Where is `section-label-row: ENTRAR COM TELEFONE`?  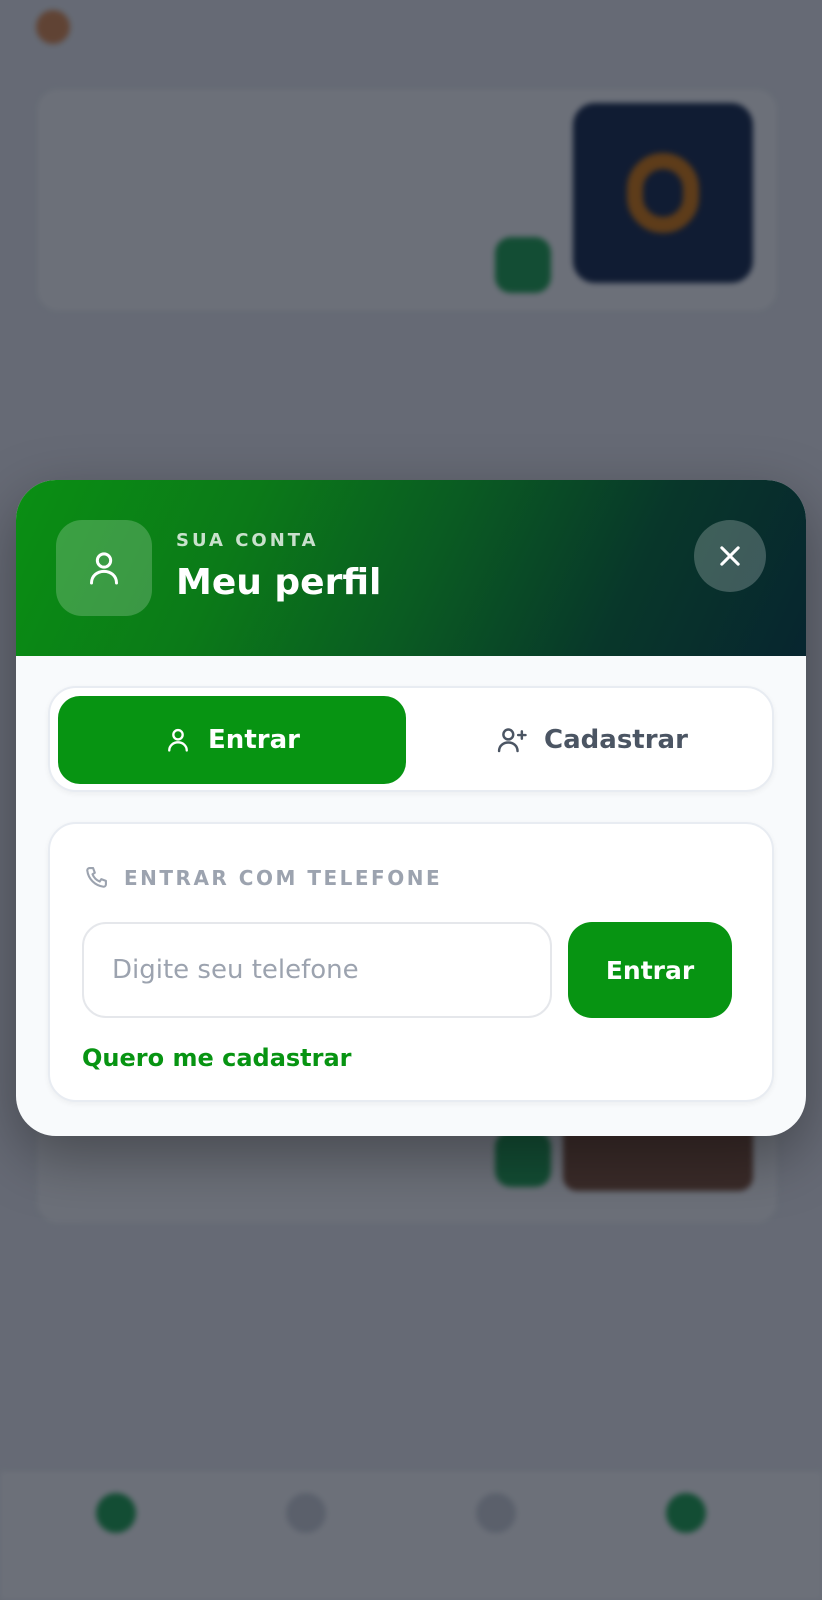 section-label-row: ENTRAR COM TELEFONE is located at coordinates (262, 878).